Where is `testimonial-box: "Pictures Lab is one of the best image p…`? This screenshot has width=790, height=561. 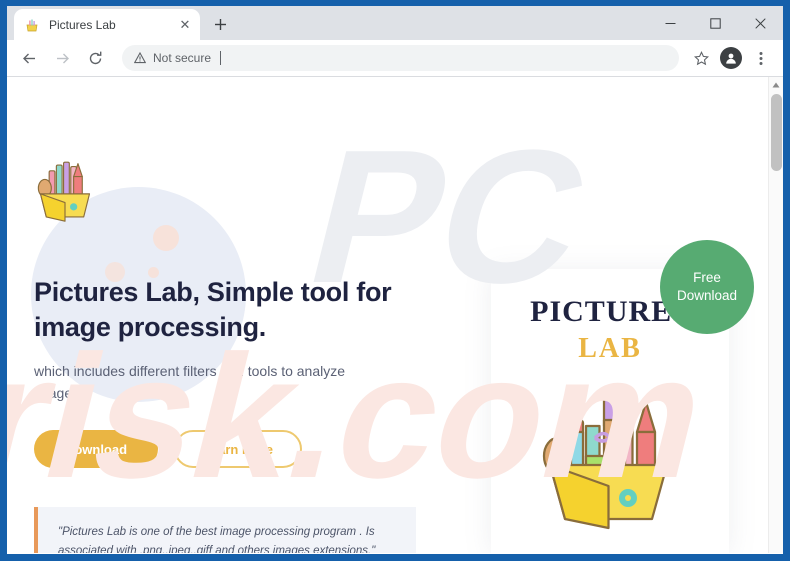 testimonial-box: "Pictures Lab is one of the best image p… is located at coordinates (225, 530).